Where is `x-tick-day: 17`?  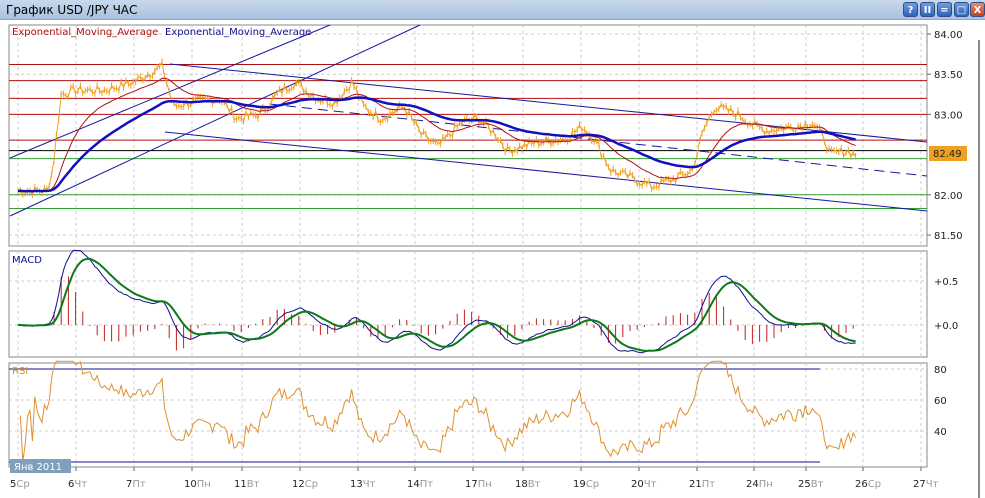 x-tick-day: 17 is located at coordinates (471, 484).